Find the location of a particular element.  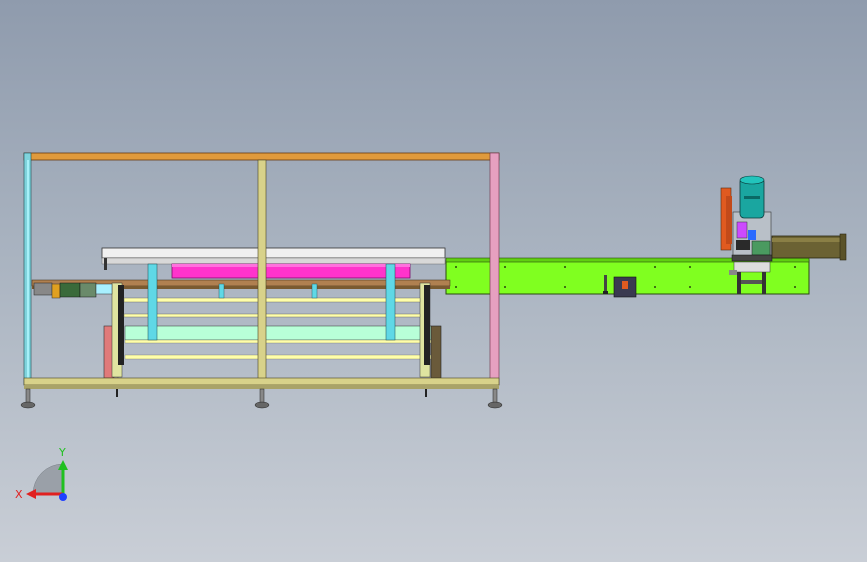

exhaust-tube is located at coordinates (809, 247).